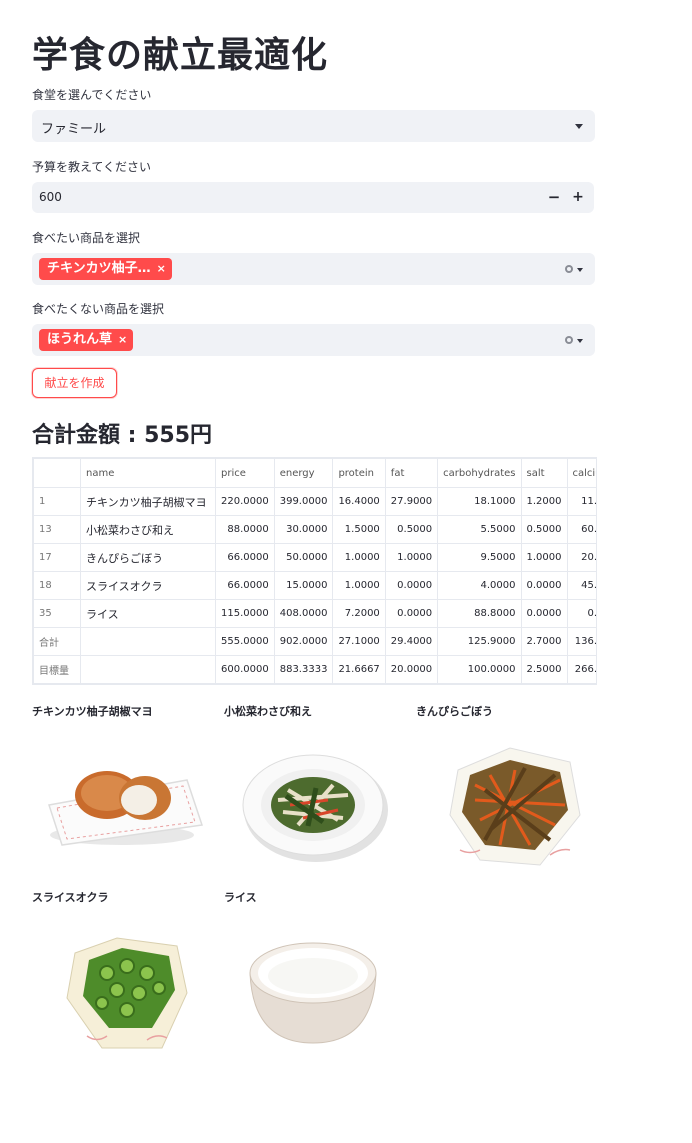  I want to click on create-menu-button: 献立を作成, so click(74, 383).